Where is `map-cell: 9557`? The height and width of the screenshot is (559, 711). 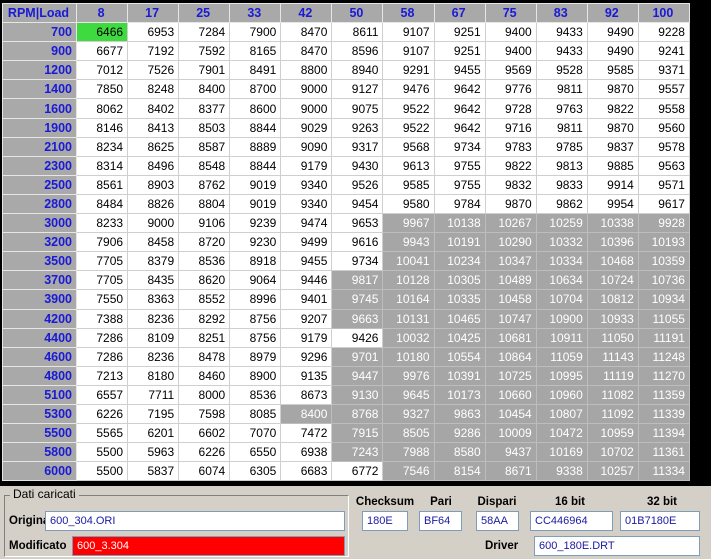 map-cell: 9557 is located at coordinates (663, 89).